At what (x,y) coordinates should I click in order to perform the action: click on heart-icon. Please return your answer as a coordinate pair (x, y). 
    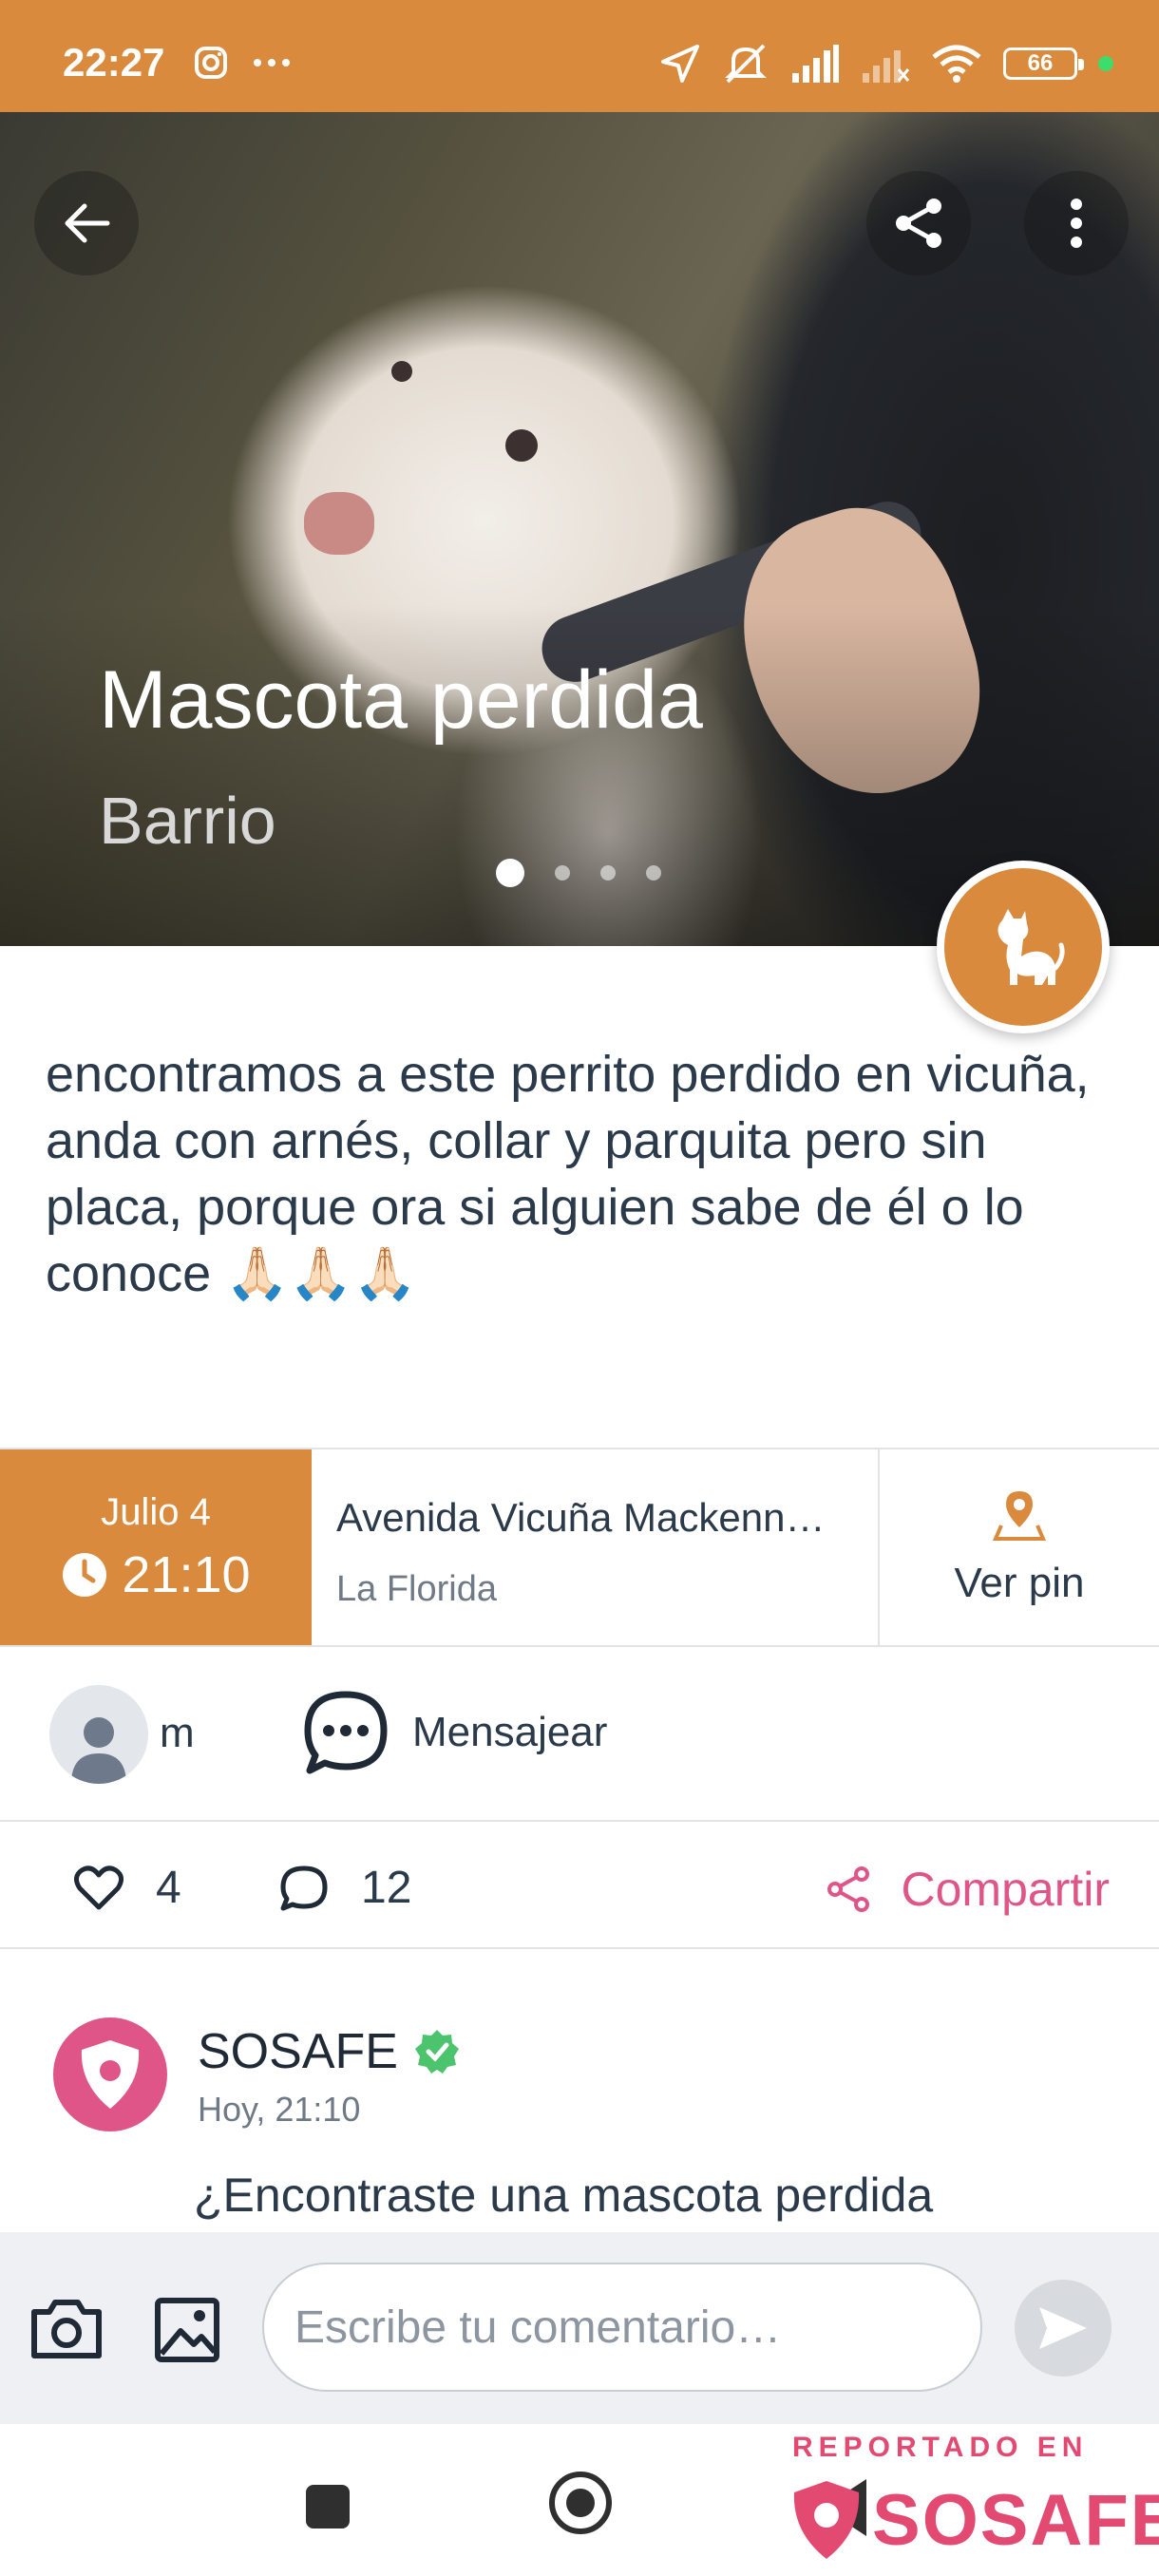
    Looking at the image, I should click on (99, 1887).